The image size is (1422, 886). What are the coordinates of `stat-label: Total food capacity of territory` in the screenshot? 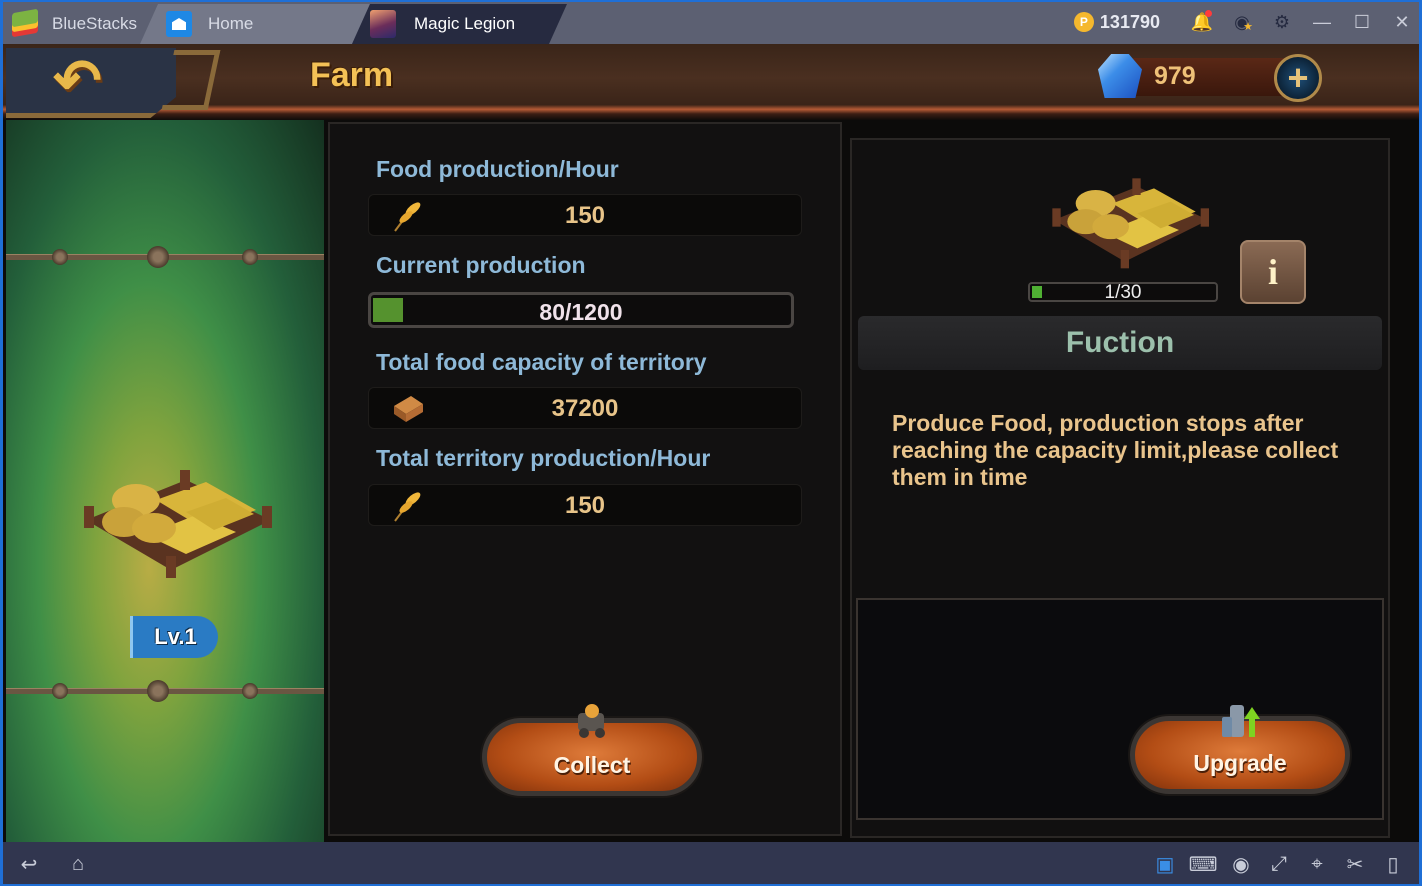 It's located at (541, 362).